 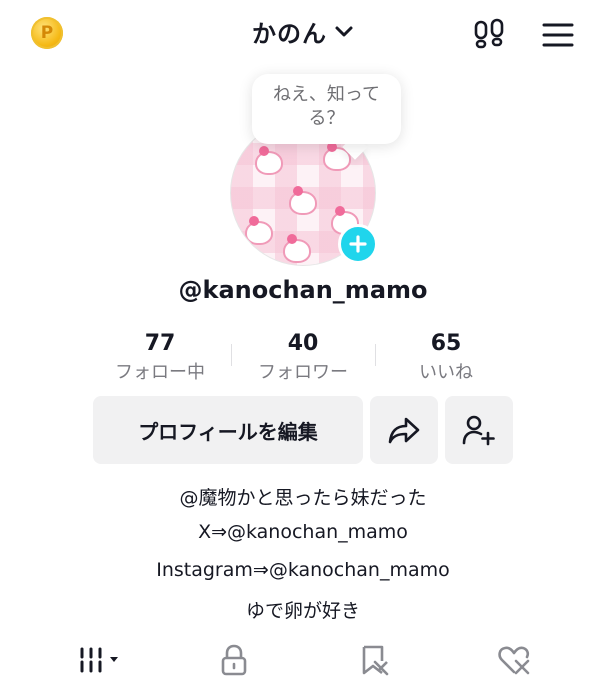 What do you see at coordinates (99, 660) in the screenshot?
I see `grid-icon` at bounding box center [99, 660].